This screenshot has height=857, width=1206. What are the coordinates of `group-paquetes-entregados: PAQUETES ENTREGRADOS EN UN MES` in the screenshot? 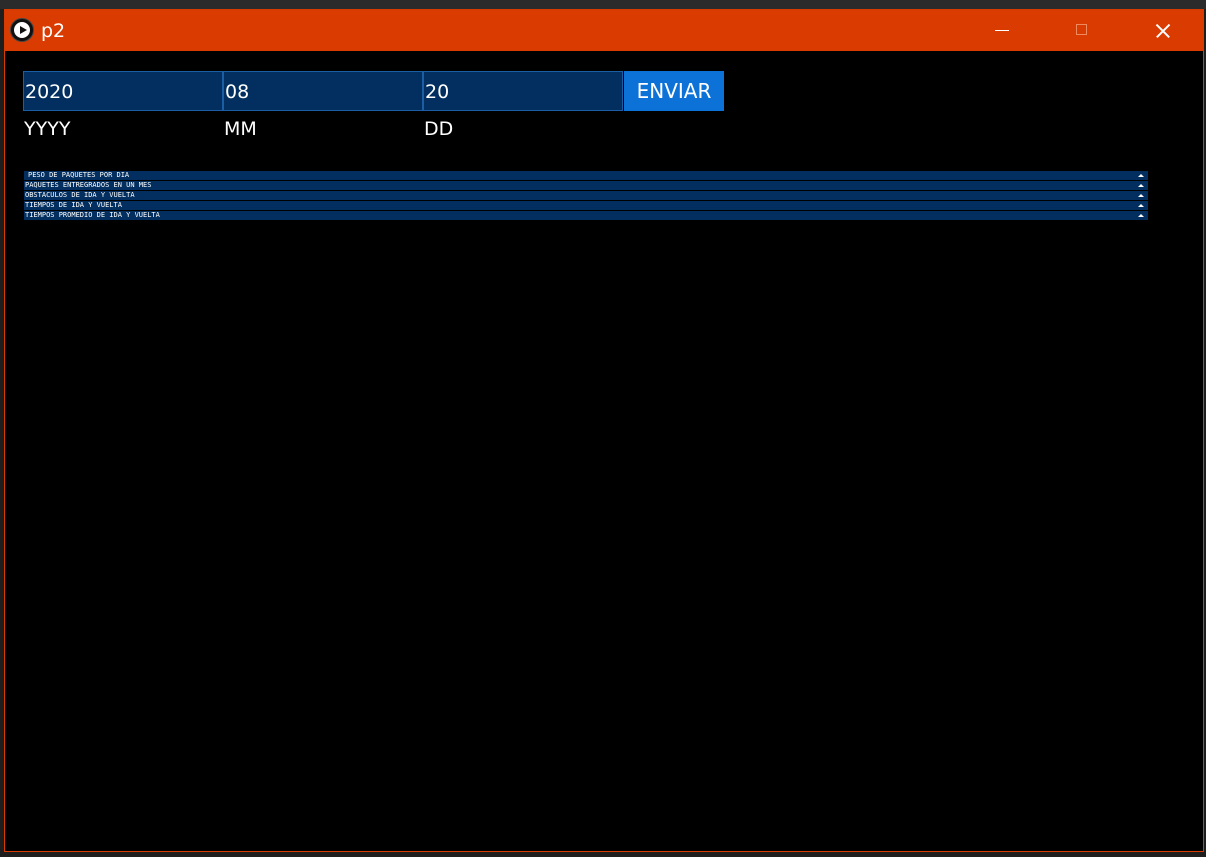 It's located at (586, 185).